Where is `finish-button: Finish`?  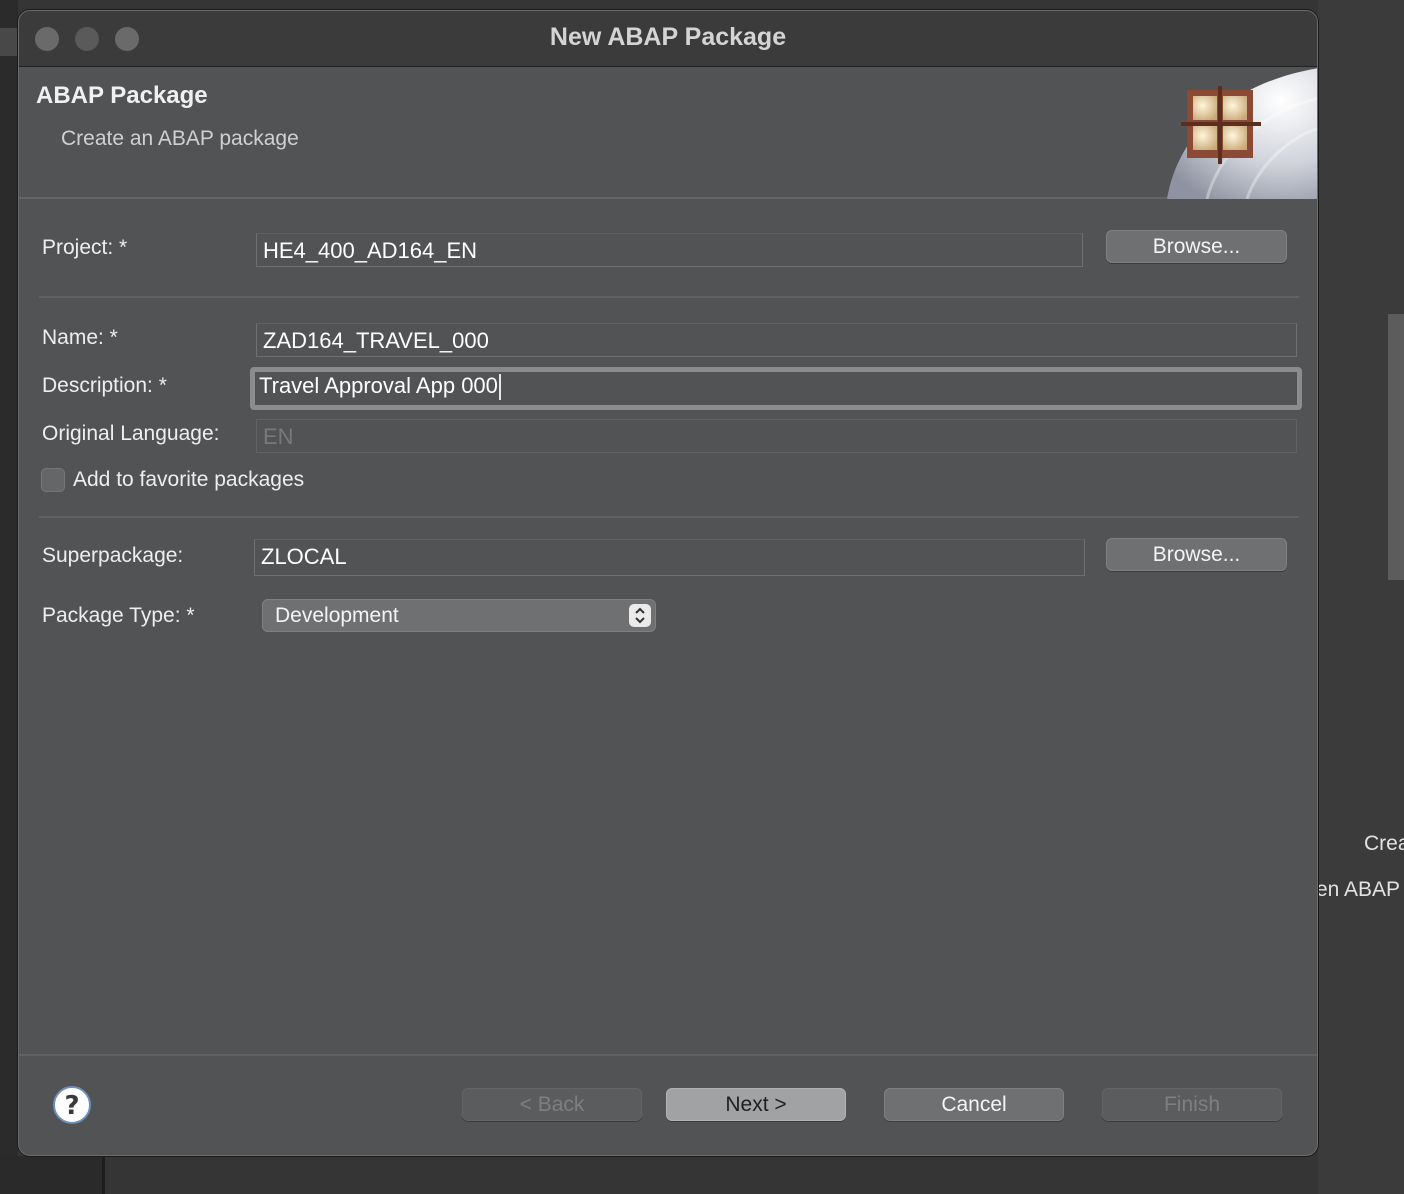 finish-button: Finish is located at coordinates (1192, 1104).